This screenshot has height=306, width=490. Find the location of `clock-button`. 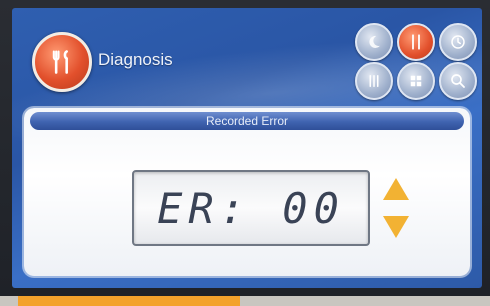

clock-button is located at coordinates (458, 42).